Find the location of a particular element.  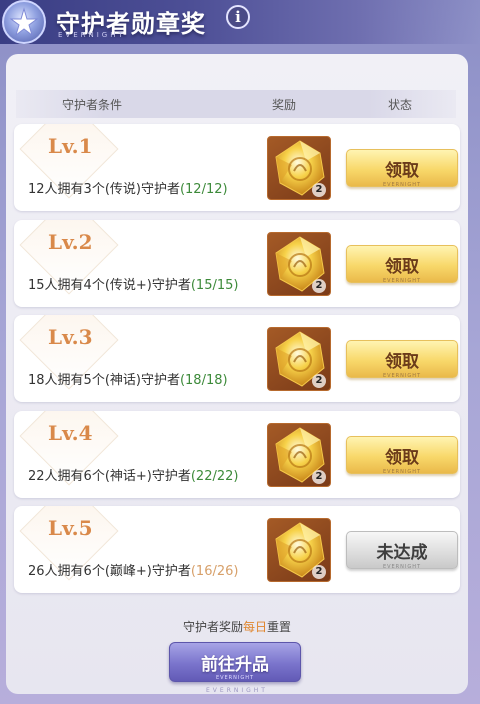

table-header: 守护者条件 奖励 状态 is located at coordinates (236, 104).